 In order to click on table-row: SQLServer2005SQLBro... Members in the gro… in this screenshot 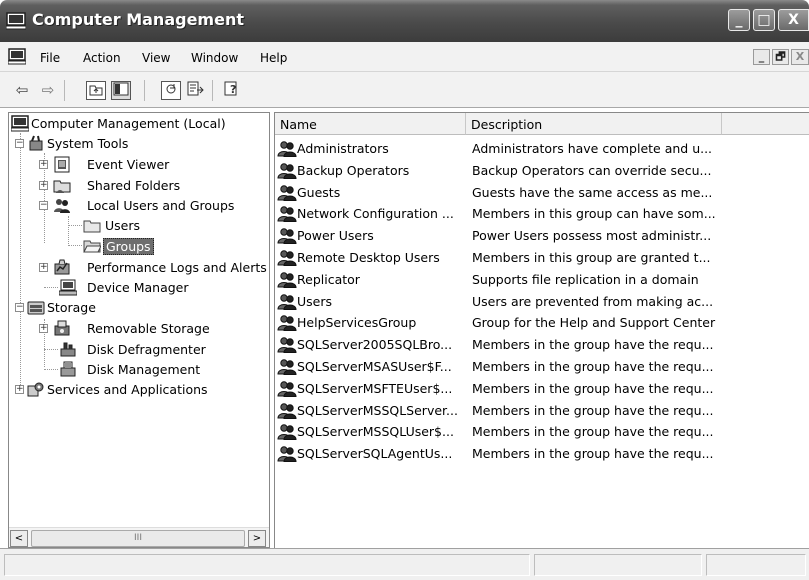, I will do `click(542, 344)`.